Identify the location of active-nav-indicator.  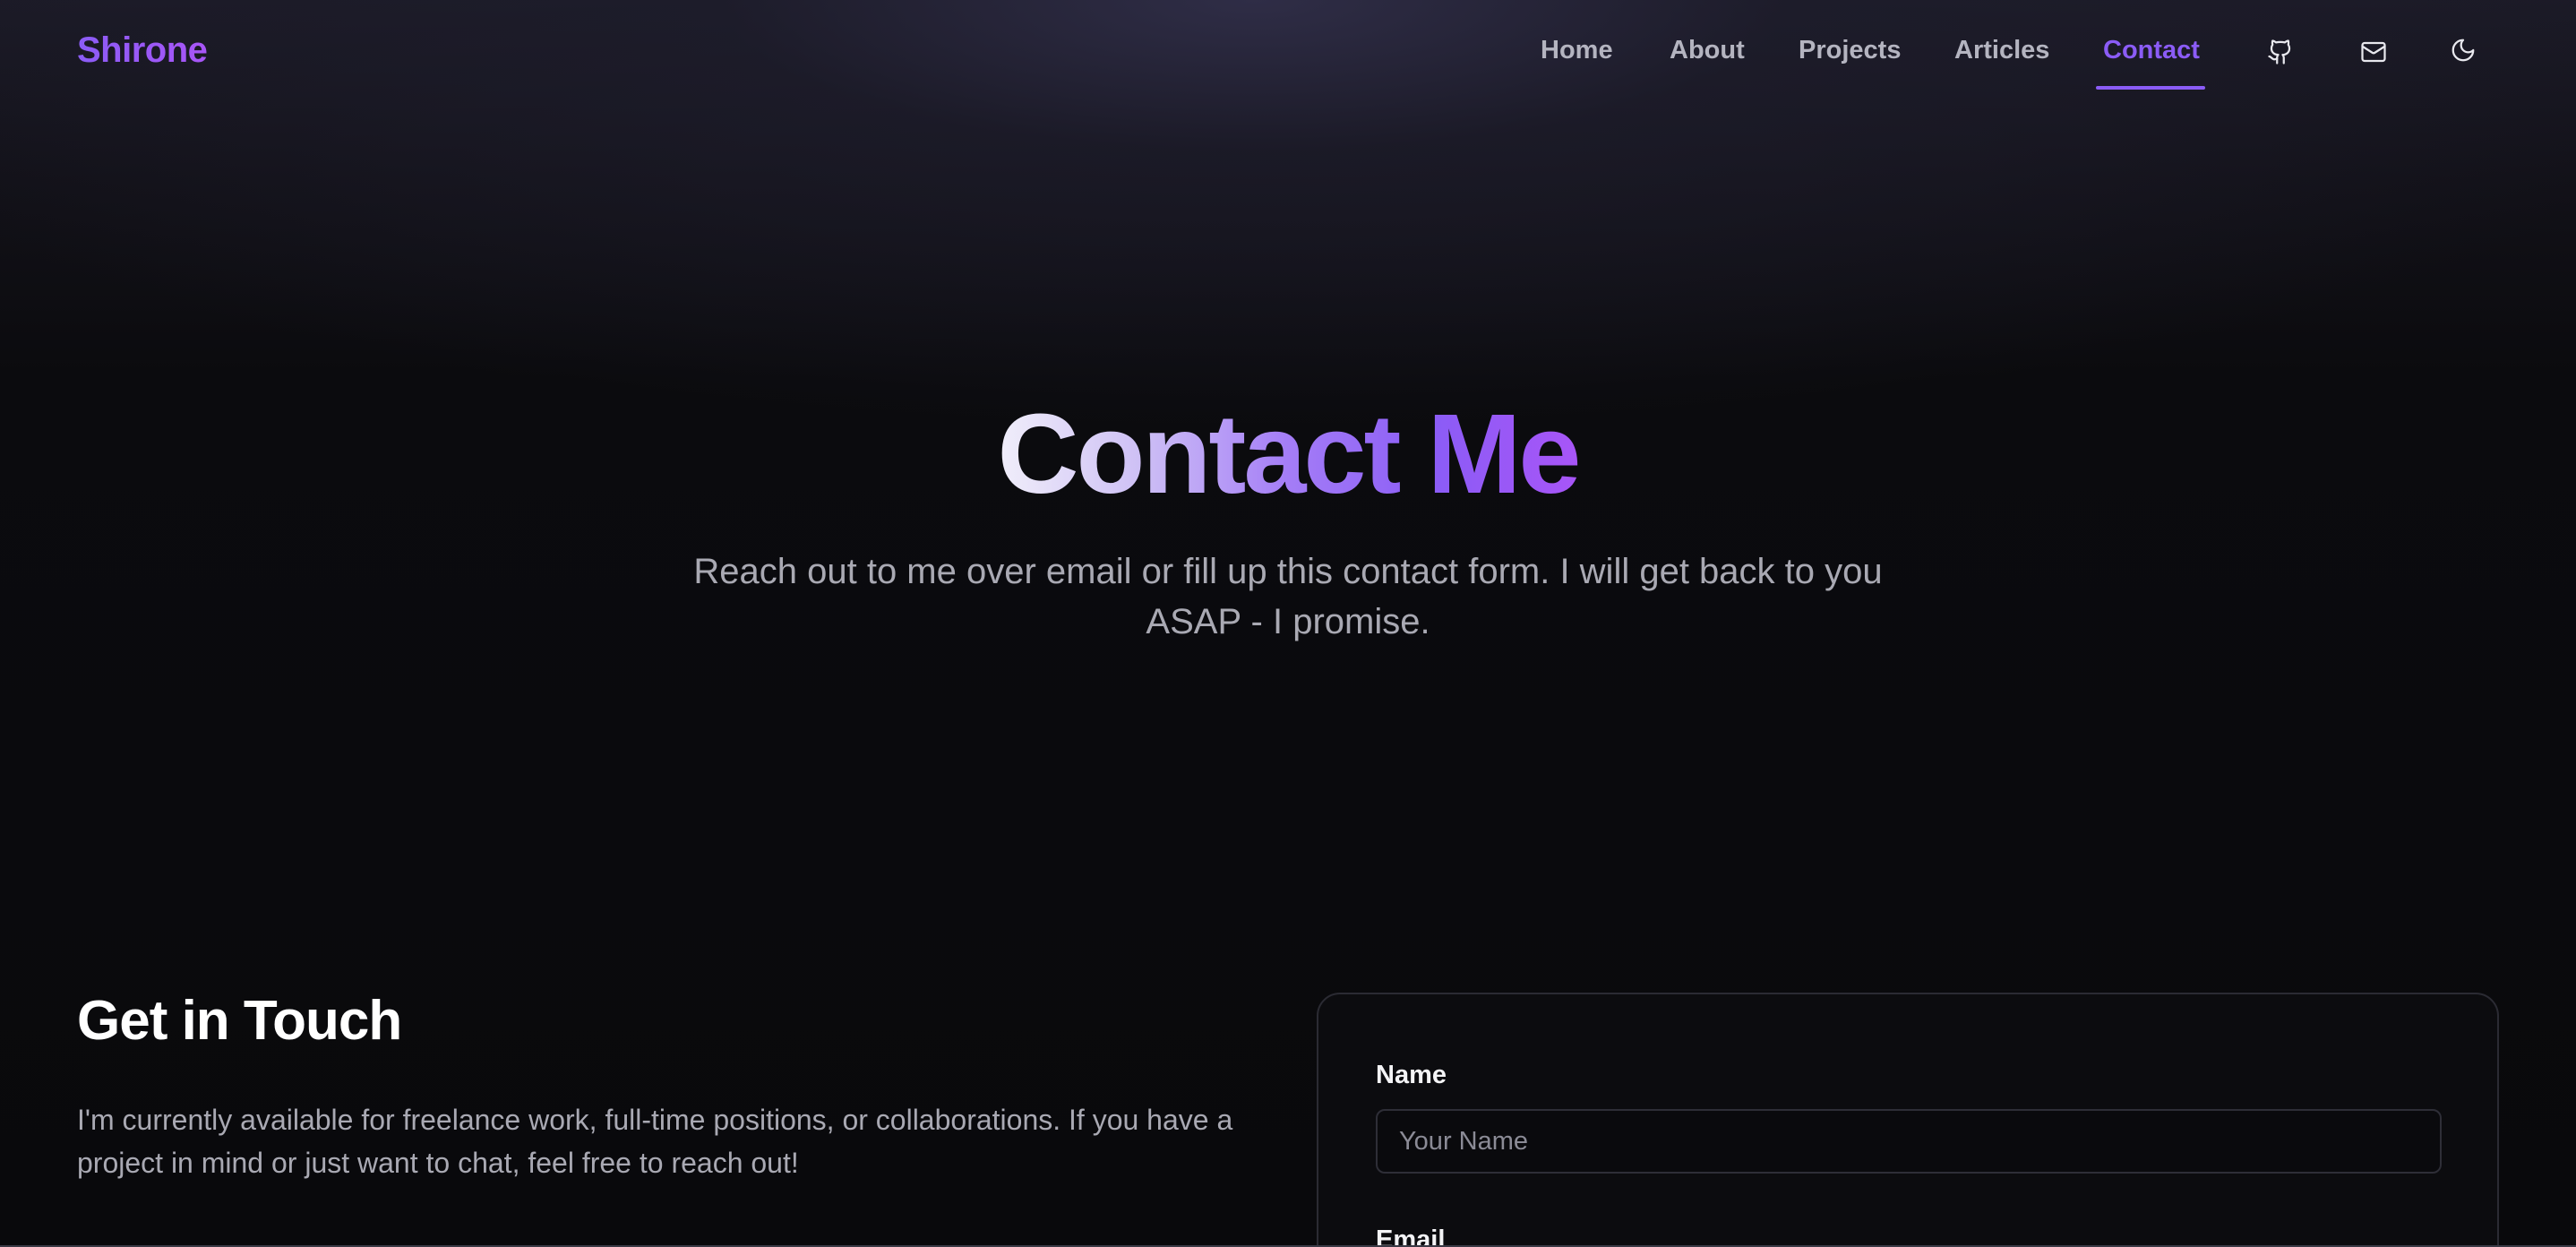
(2150, 88).